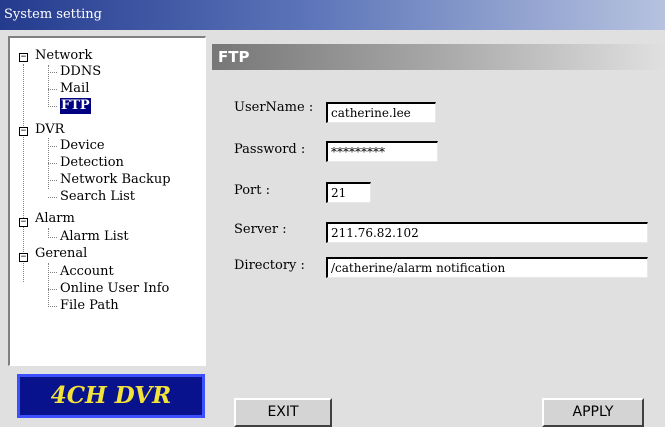  I want to click on tree-item-device: Device, so click(82, 146).